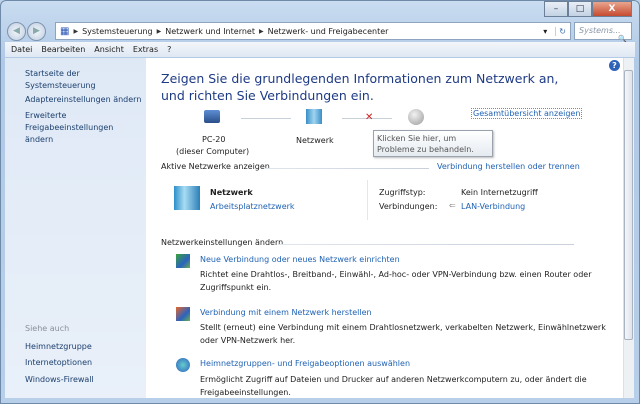 Image resolution: width=640 pixels, height=404 pixels. What do you see at coordinates (628, 205) in the screenshot?
I see `scrollbar-thumb` at bounding box center [628, 205].